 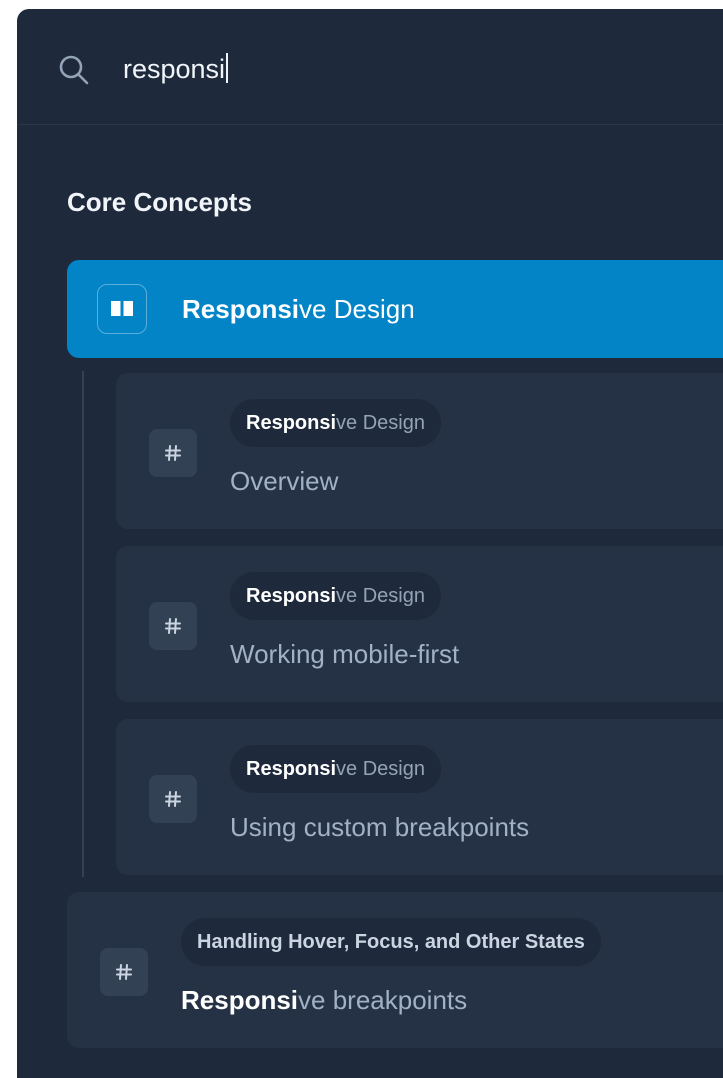 What do you see at coordinates (284, 481) in the screenshot?
I see `result-title: Overview` at bounding box center [284, 481].